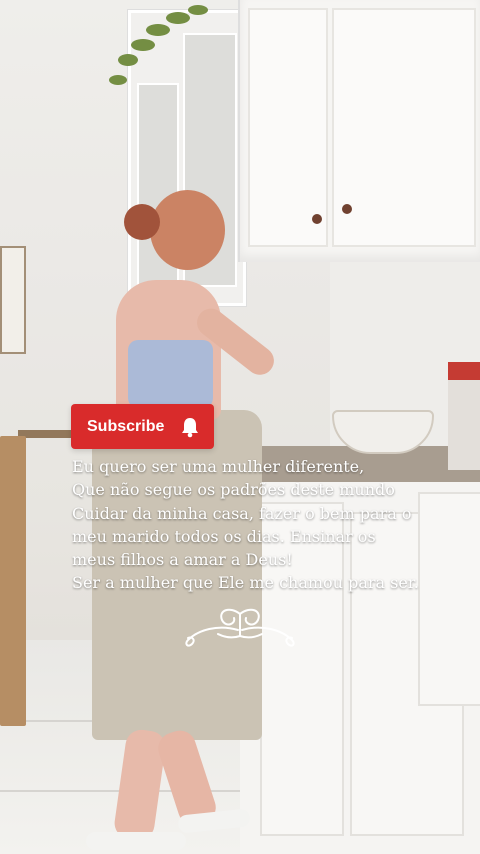 This screenshot has height=854, width=480. What do you see at coordinates (245, 583) in the screenshot?
I see `caption-line: Ser a mulher que Ele me chamou para ser.` at bounding box center [245, 583].